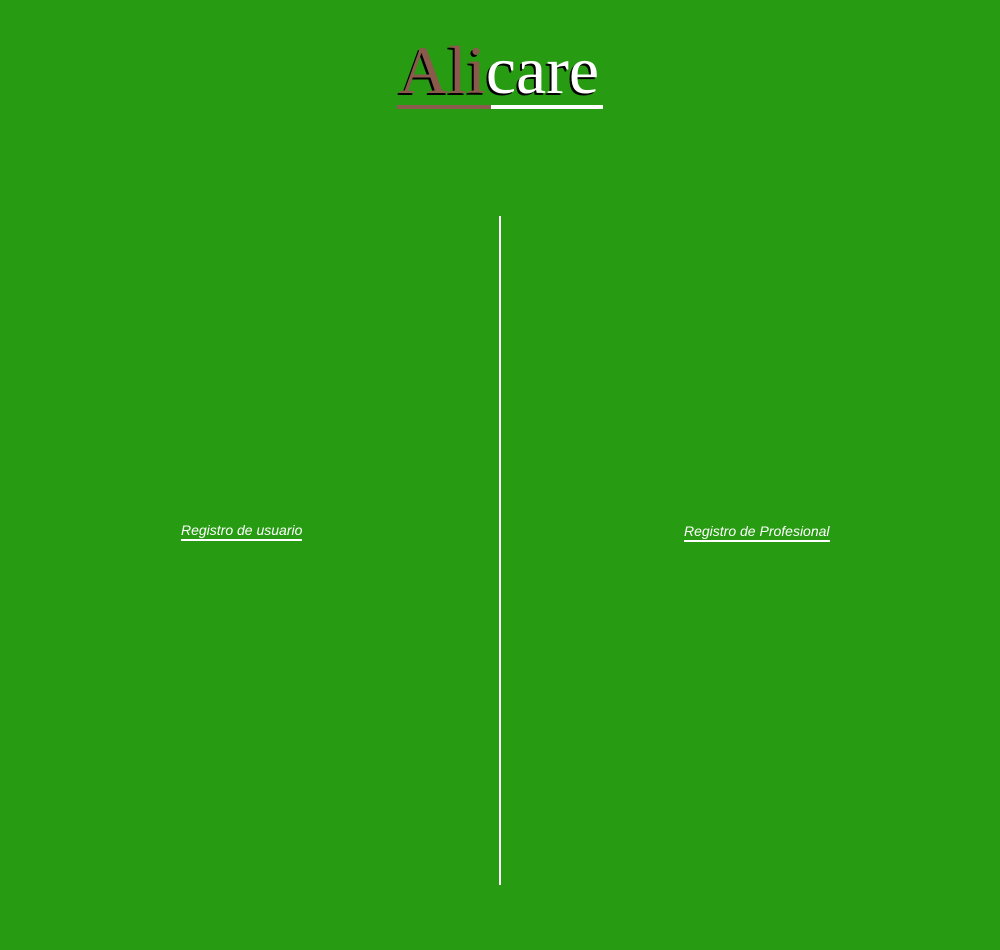 This screenshot has width=1000, height=950. I want to click on logo-part-ali: Ali, so click(442, 70).